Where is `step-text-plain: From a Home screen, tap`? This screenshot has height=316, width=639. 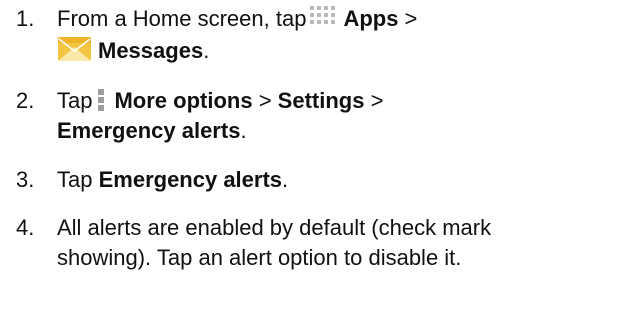 step-text-plain: From a Home screen, tap is located at coordinates (182, 18).